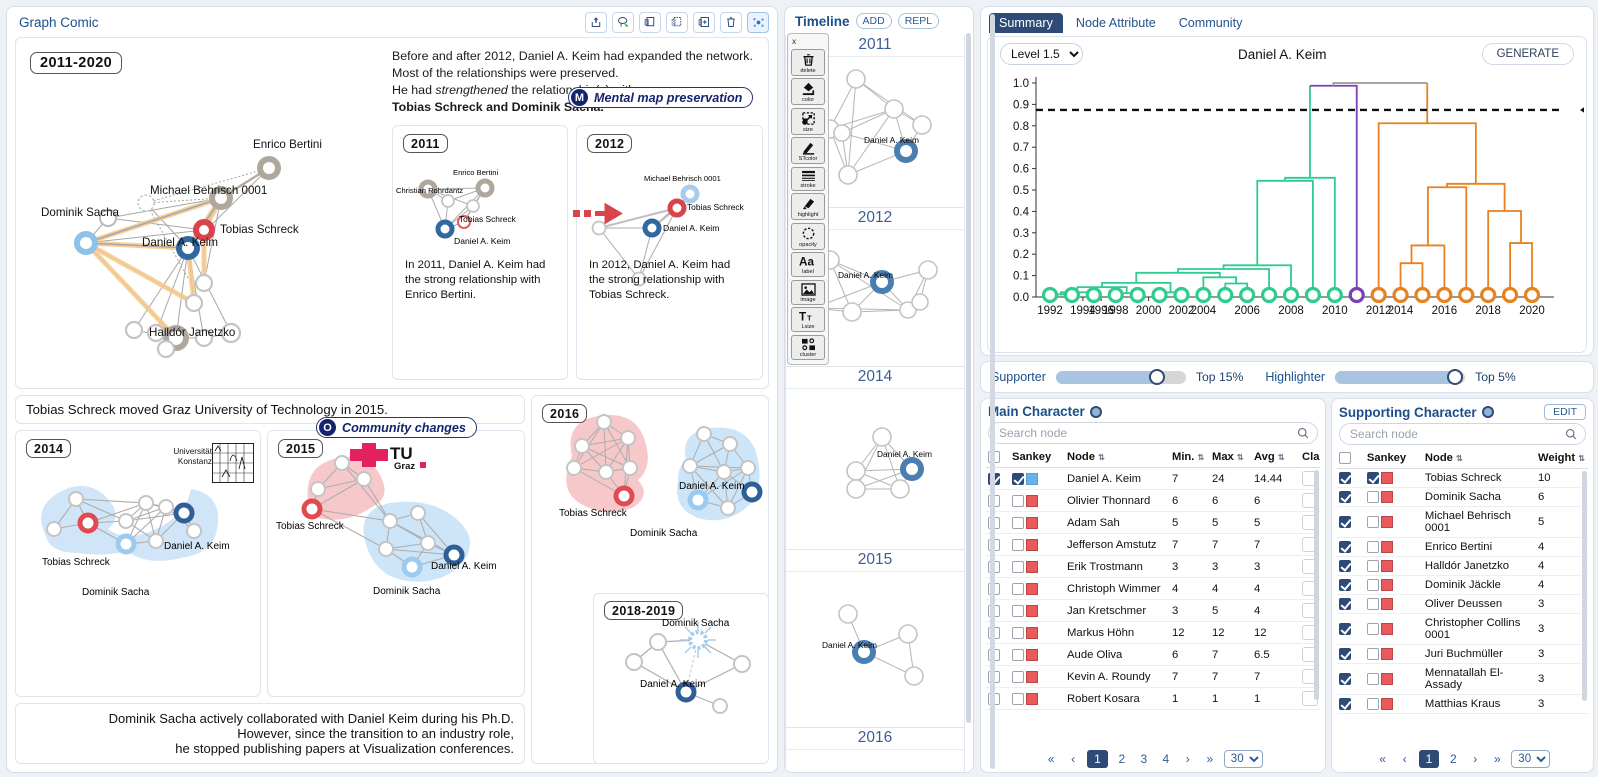 The width and height of the screenshot is (1598, 777). I want to click on page-prev: ‹, so click(1073, 759).